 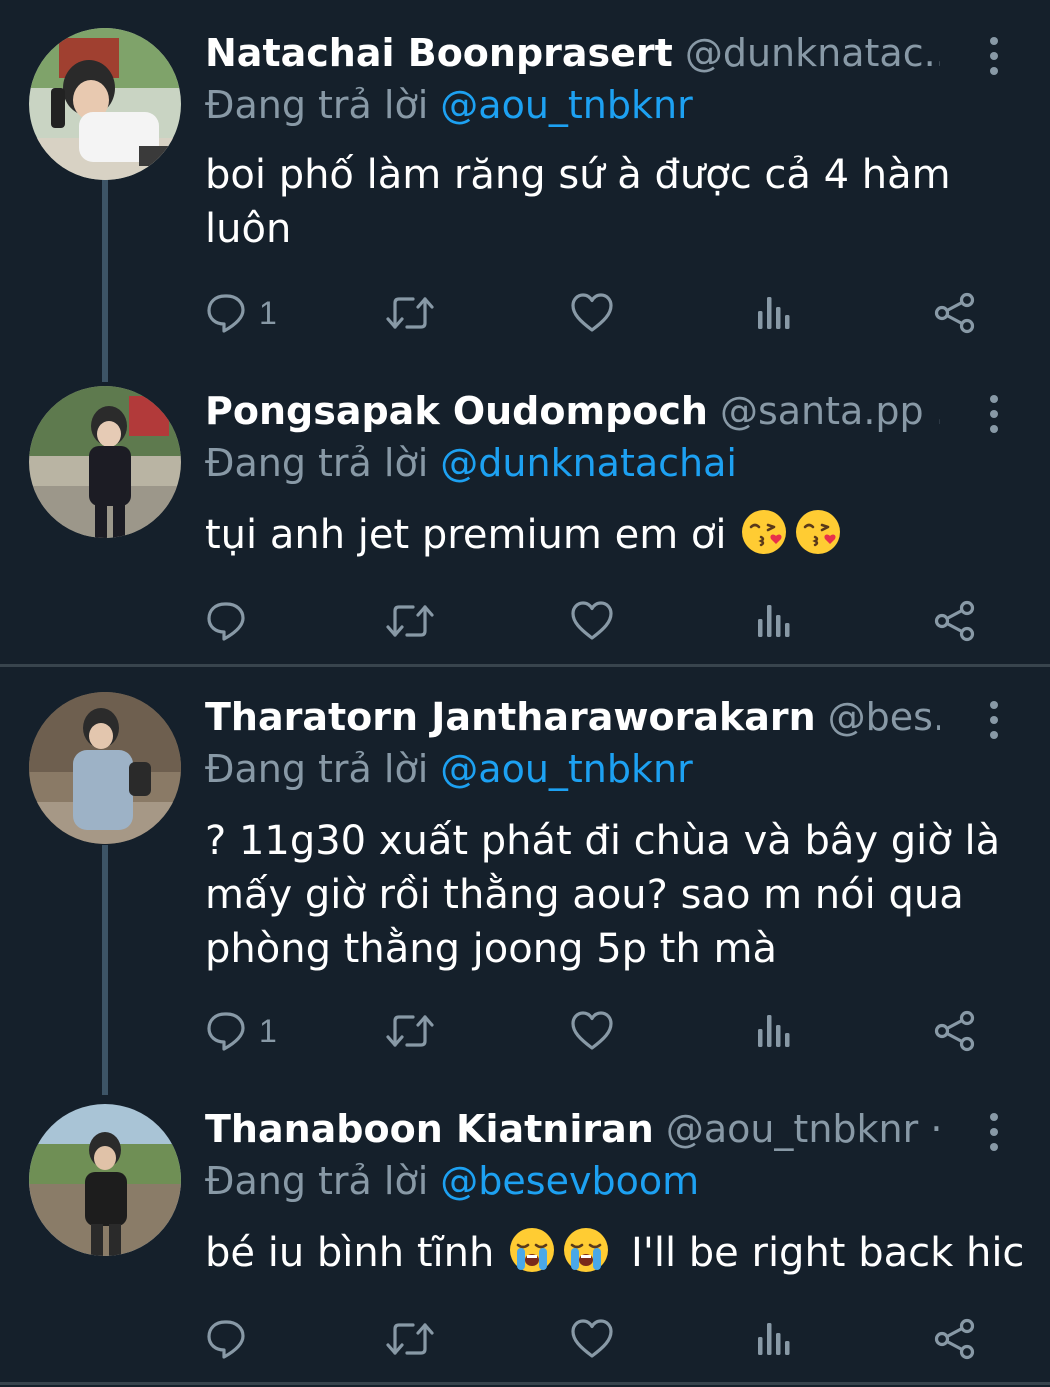 What do you see at coordinates (429, 1129) in the screenshot?
I see `display-name: Thanaboon Kiatniran` at bounding box center [429, 1129].